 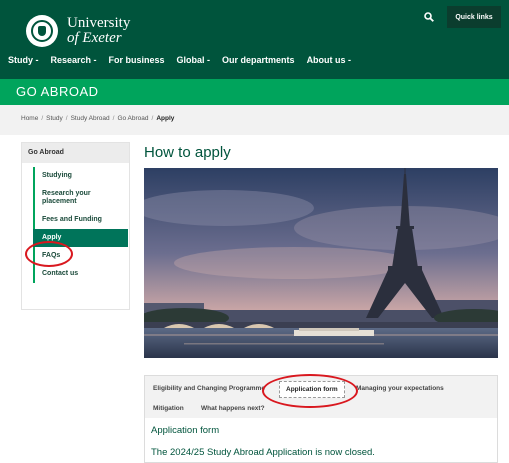 I want to click on sidebar-item-research-placement: Research your placement, so click(x=74, y=198).